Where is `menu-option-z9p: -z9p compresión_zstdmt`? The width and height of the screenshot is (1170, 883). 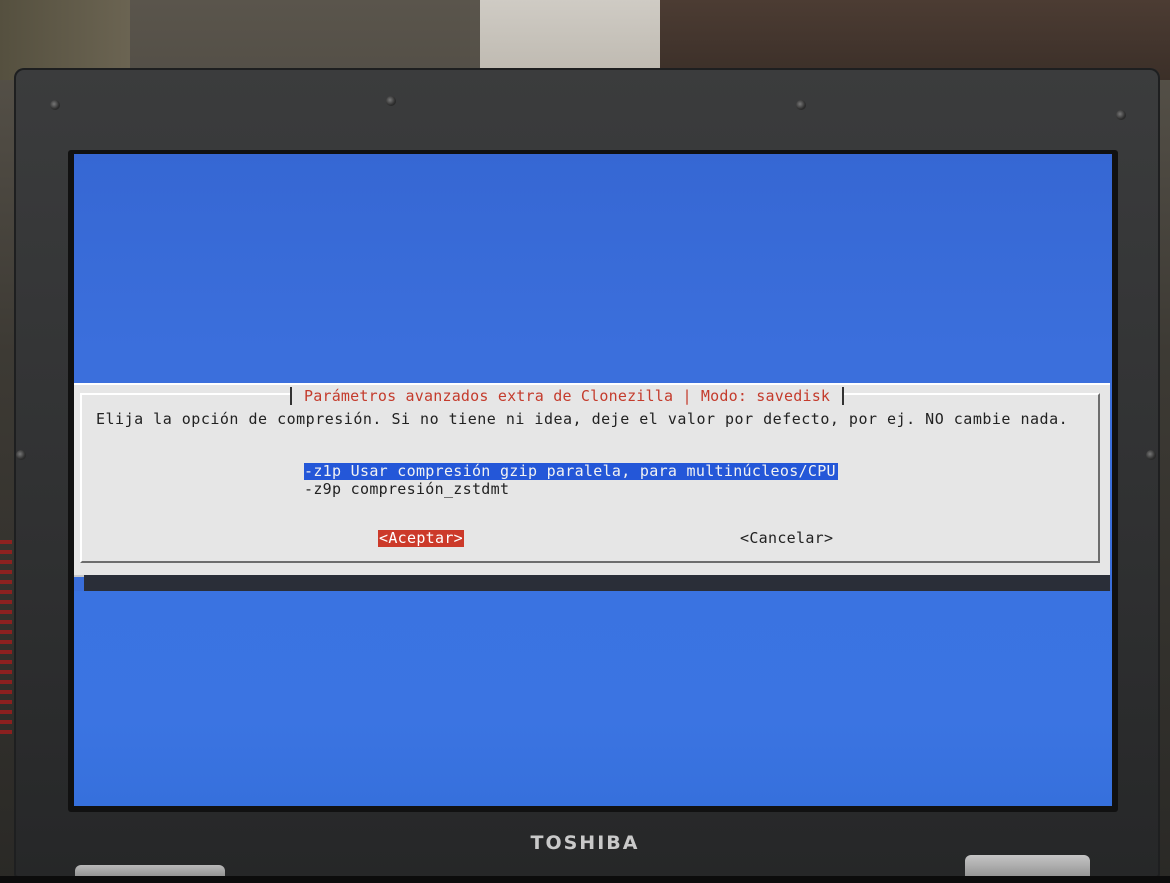 menu-option-z9p: -z9p compresión_zstdmt is located at coordinates (406, 489).